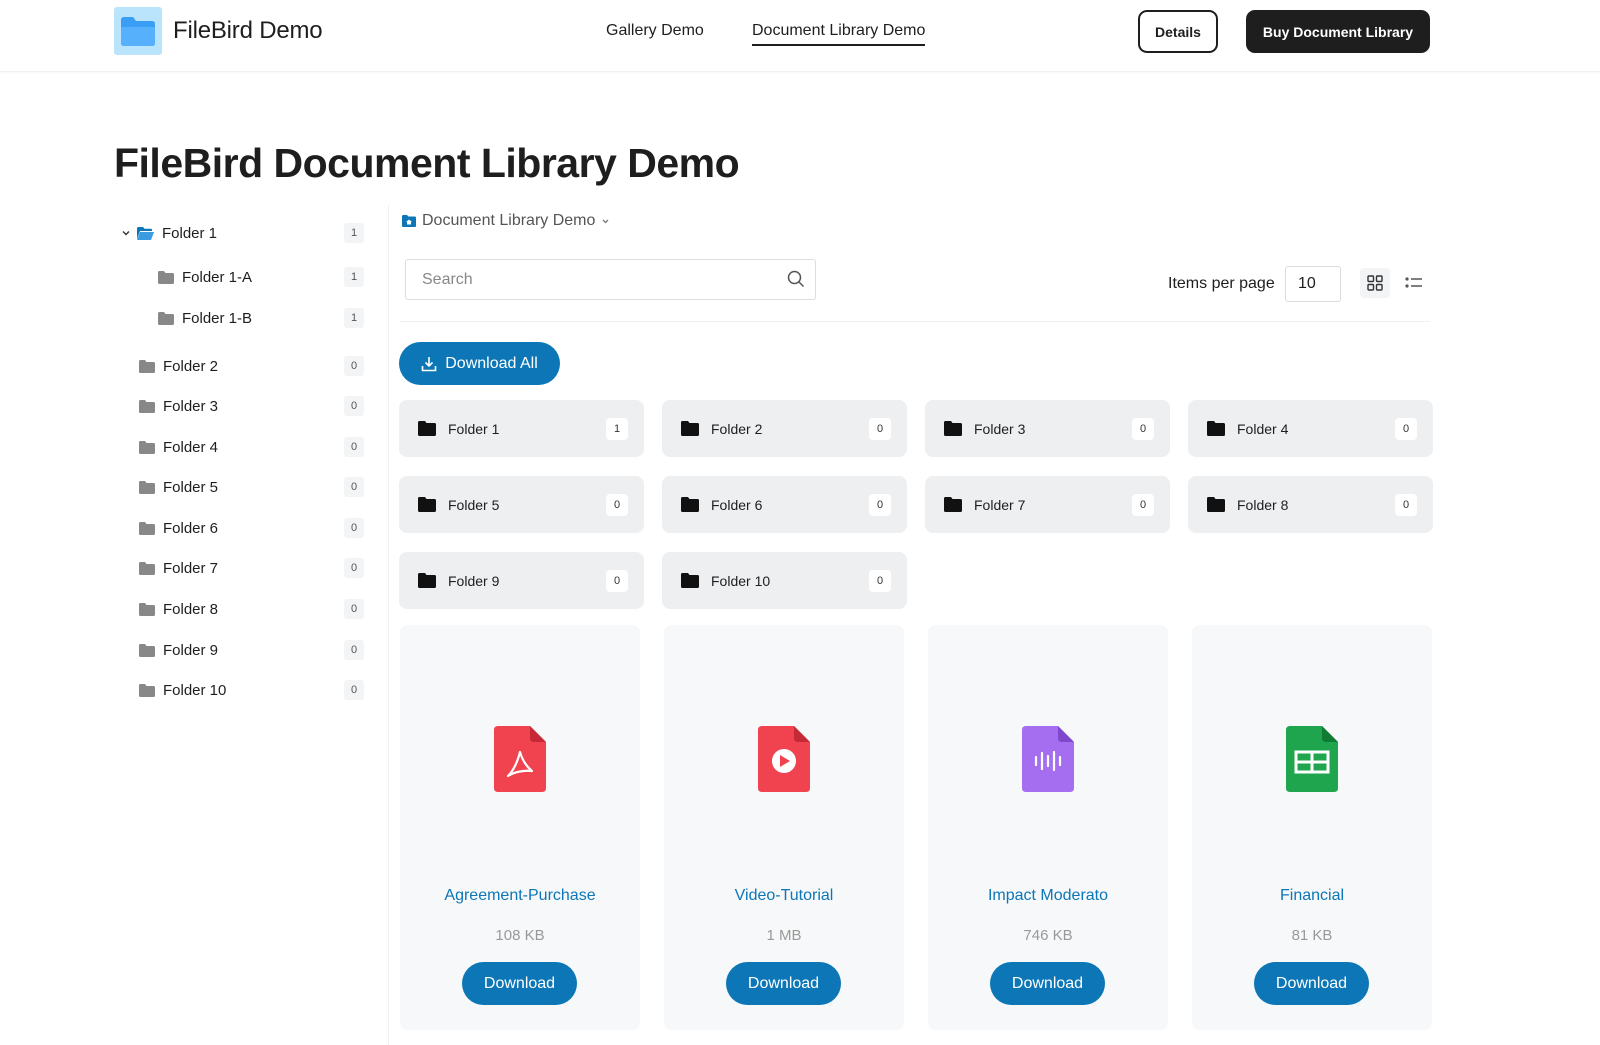 The width and height of the screenshot is (1600, 1045). I want to click on search-box, so click(610, 279).